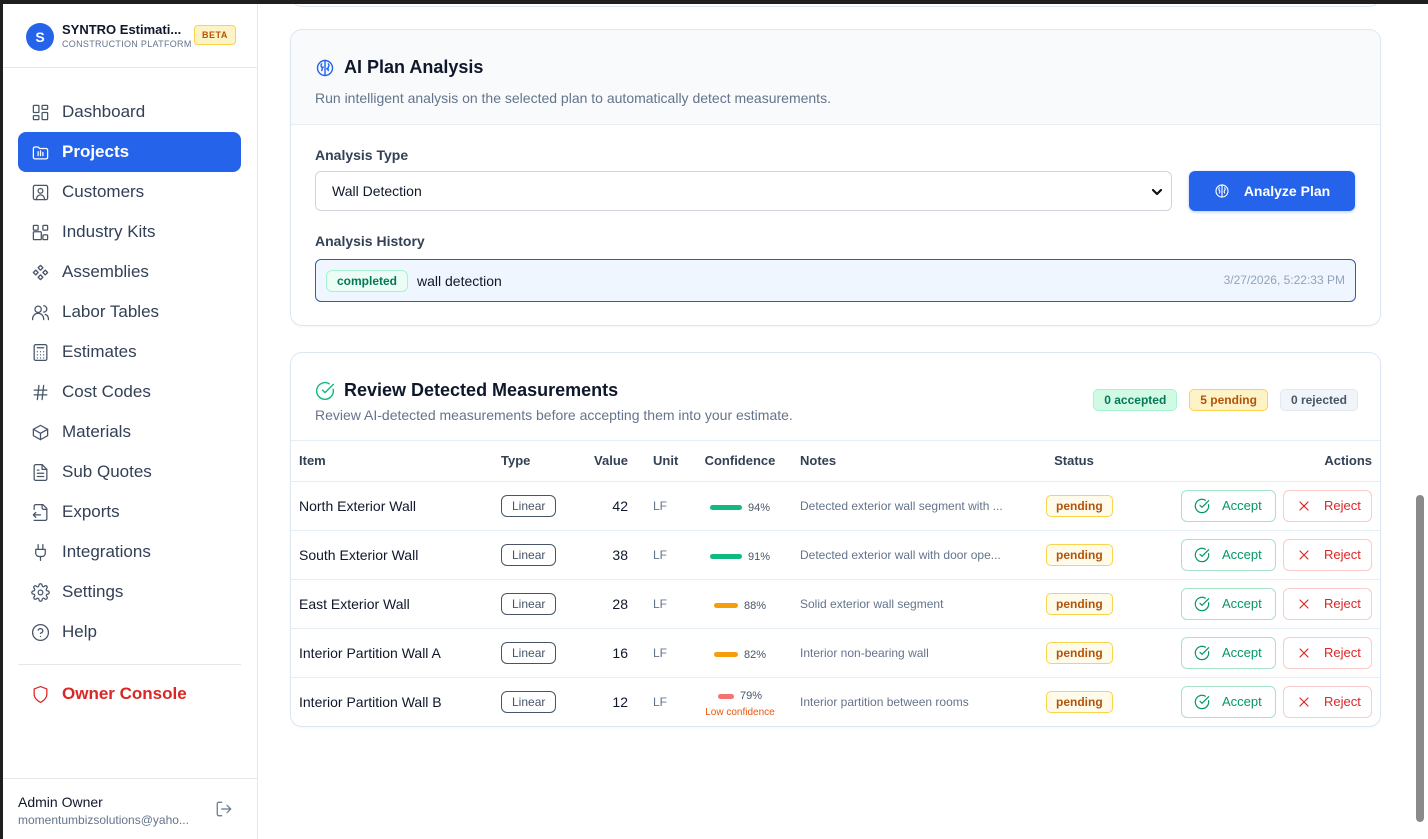 The width and height of the screenshot is (1428, 839). Describe the element at coordinates (129, 694) in the screenshot. I see `sidebar-item-owner-console: Owner Console` at that location.